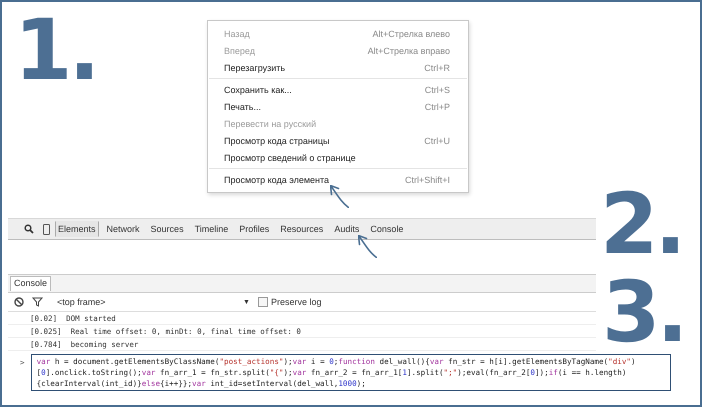  What do you see at coordinates (346, 229) in the screenshot?
I see `devtools-tab: Audits` at bounding box center [346, 229].